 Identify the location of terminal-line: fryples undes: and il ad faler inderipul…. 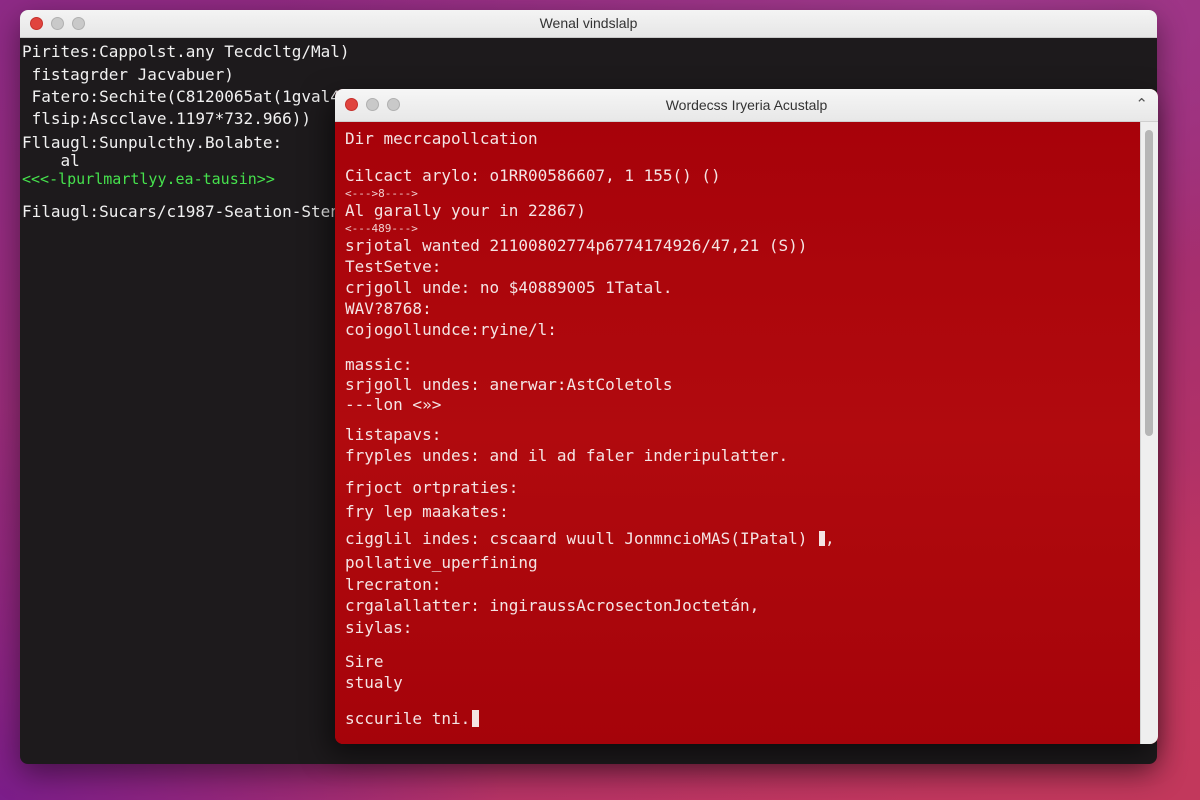
(567, 455).